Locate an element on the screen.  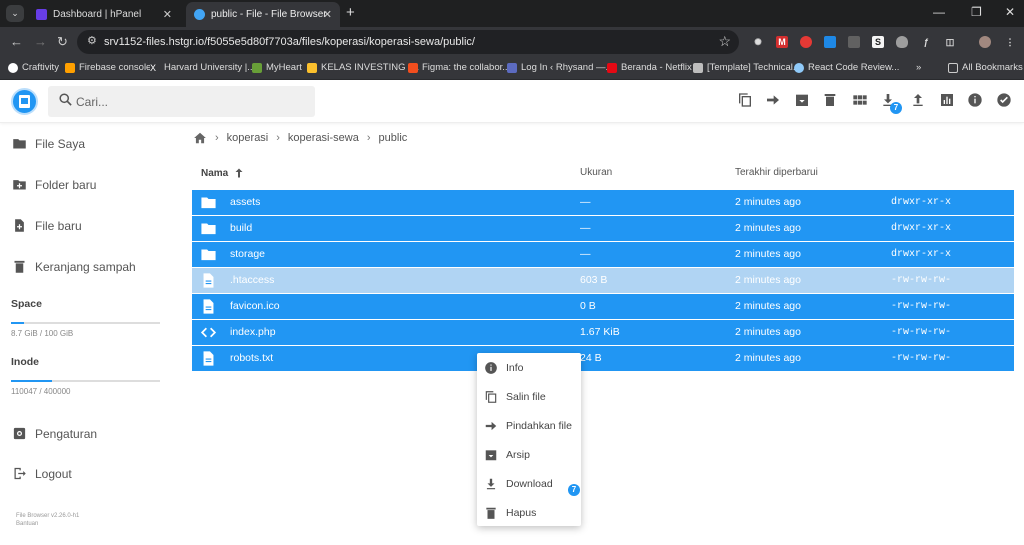
window-close-icon: ✕ is located at coordinates (1010, 12).